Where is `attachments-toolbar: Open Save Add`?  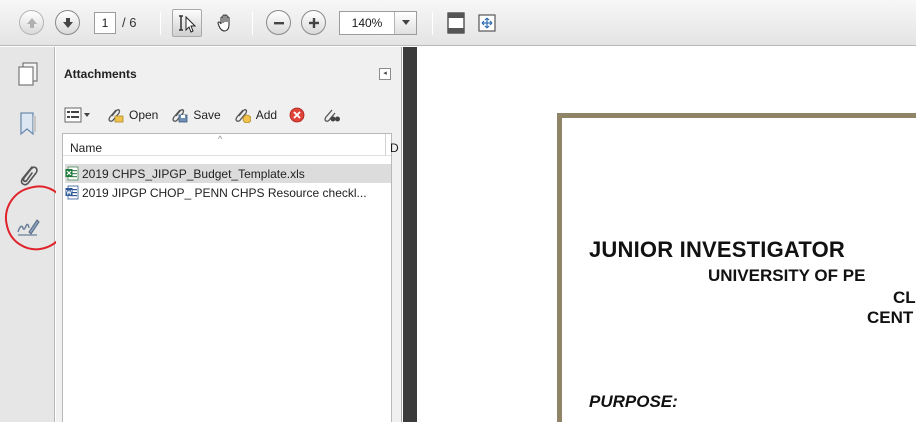 attachments-toolbar: Open Save Add is located at coordinates (210, 115).